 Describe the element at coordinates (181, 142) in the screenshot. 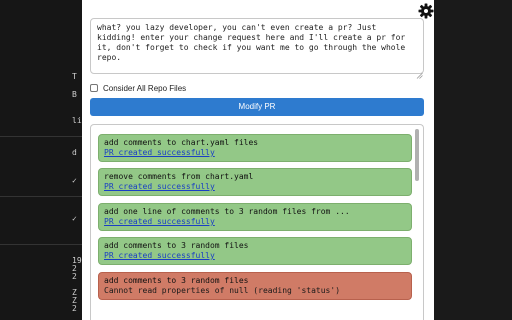

I see `result-title: add comments to chart.yaml files` at that location.